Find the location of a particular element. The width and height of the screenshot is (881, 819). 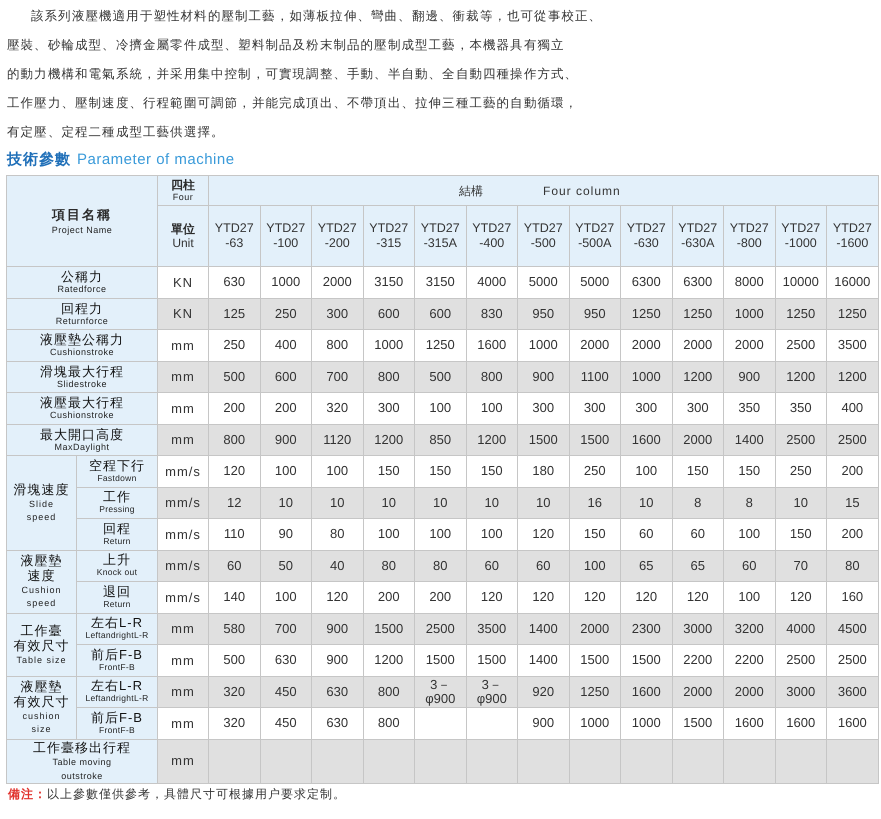

model-header: YTD27 -200 is located at coordinates (337, 236).